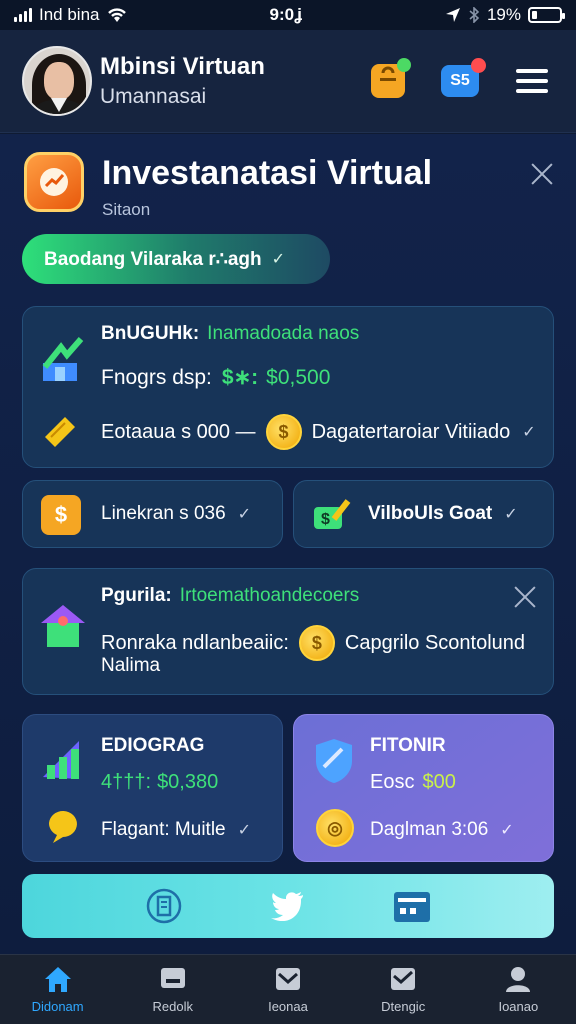  What do you see at coordinates (172, 978) in the screenshot?
I see `chart-icon` at bounding box center [172, 978].